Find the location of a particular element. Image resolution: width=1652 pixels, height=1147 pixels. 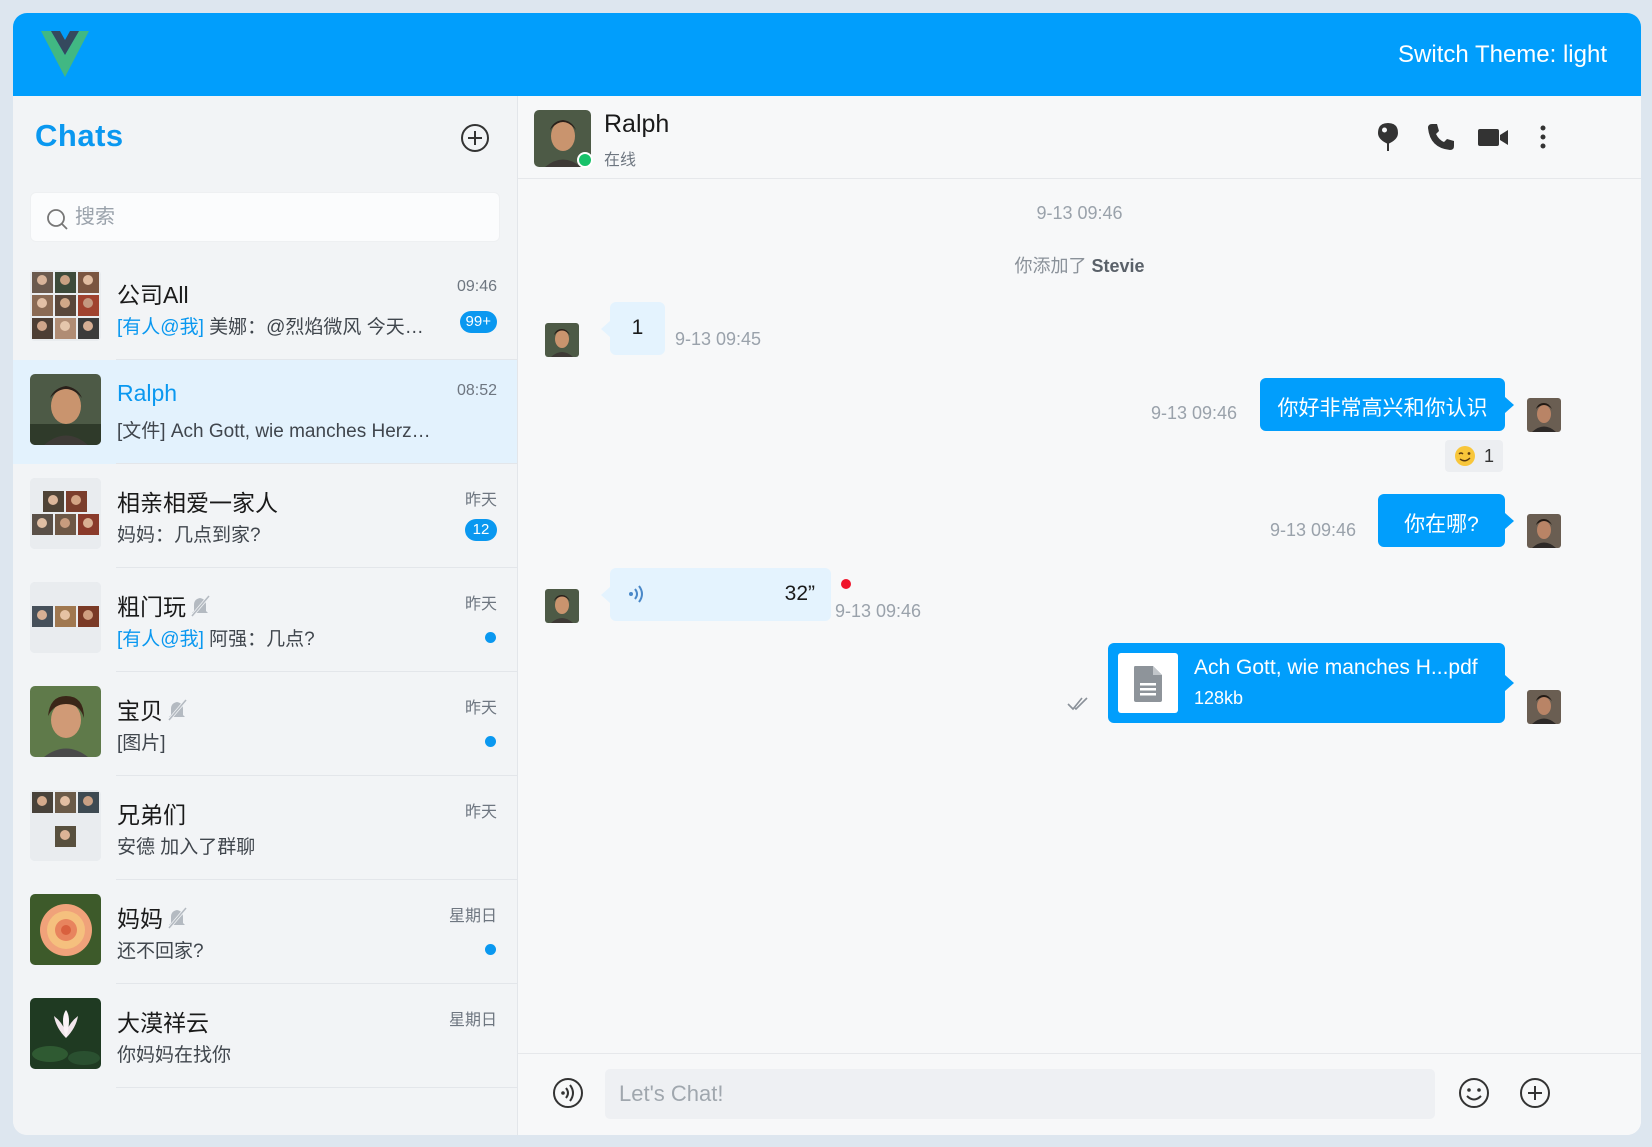

chat-preview: 还不回家? is located at coordinates (160, 951).